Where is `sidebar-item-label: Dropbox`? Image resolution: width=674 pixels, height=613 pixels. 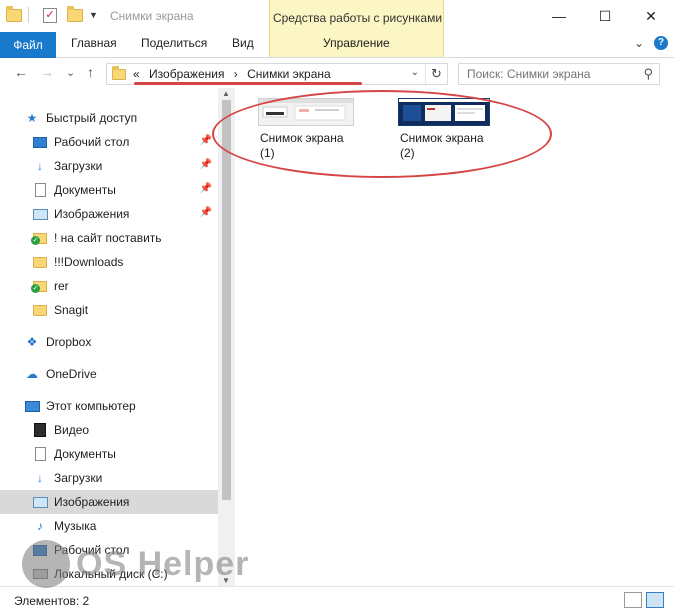 sidebar-item-label: Dropbox is located at coordinates (69, 342).